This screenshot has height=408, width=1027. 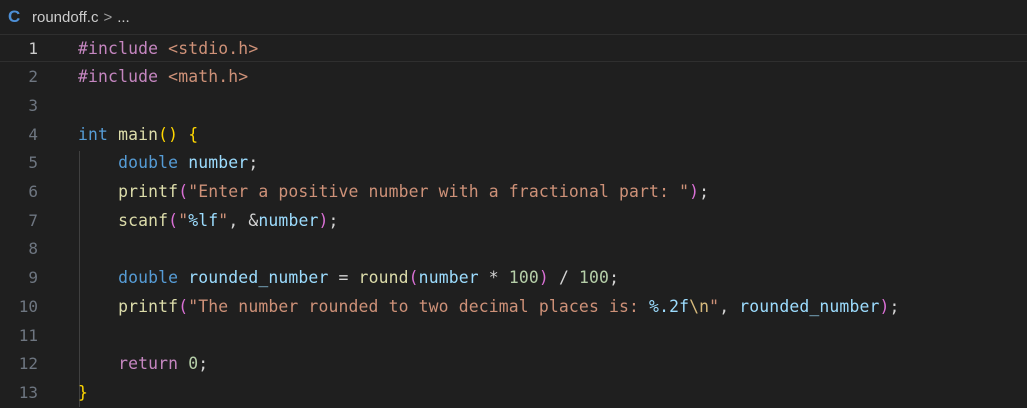 What do you see at coordinates (383, 278) in the screenshot?
I see `code-token: round` at bounding box center [383, 278].